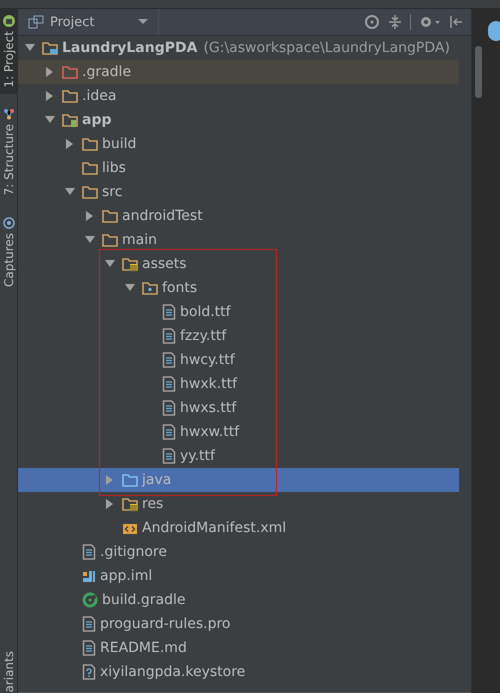  Describe the element at coordinates (238, 168) in the screenshot. I see `tree-row: libs` at that location.